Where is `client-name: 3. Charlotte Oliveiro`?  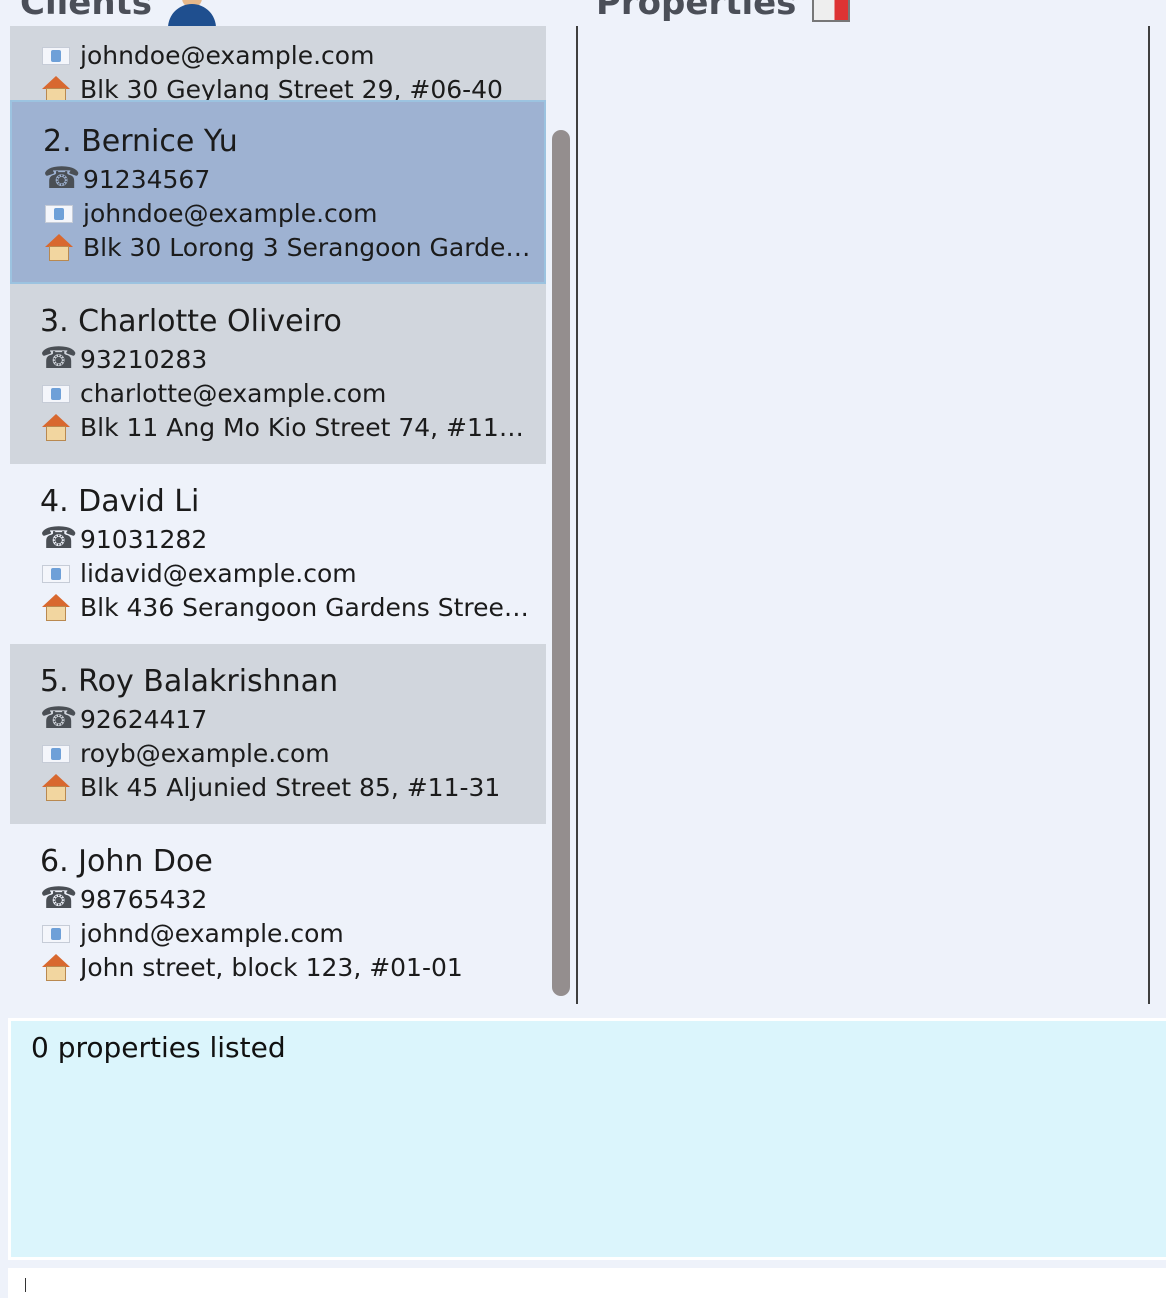 client-name: 3. Charlotte Oliveiro is located at coordinates (191, 321).